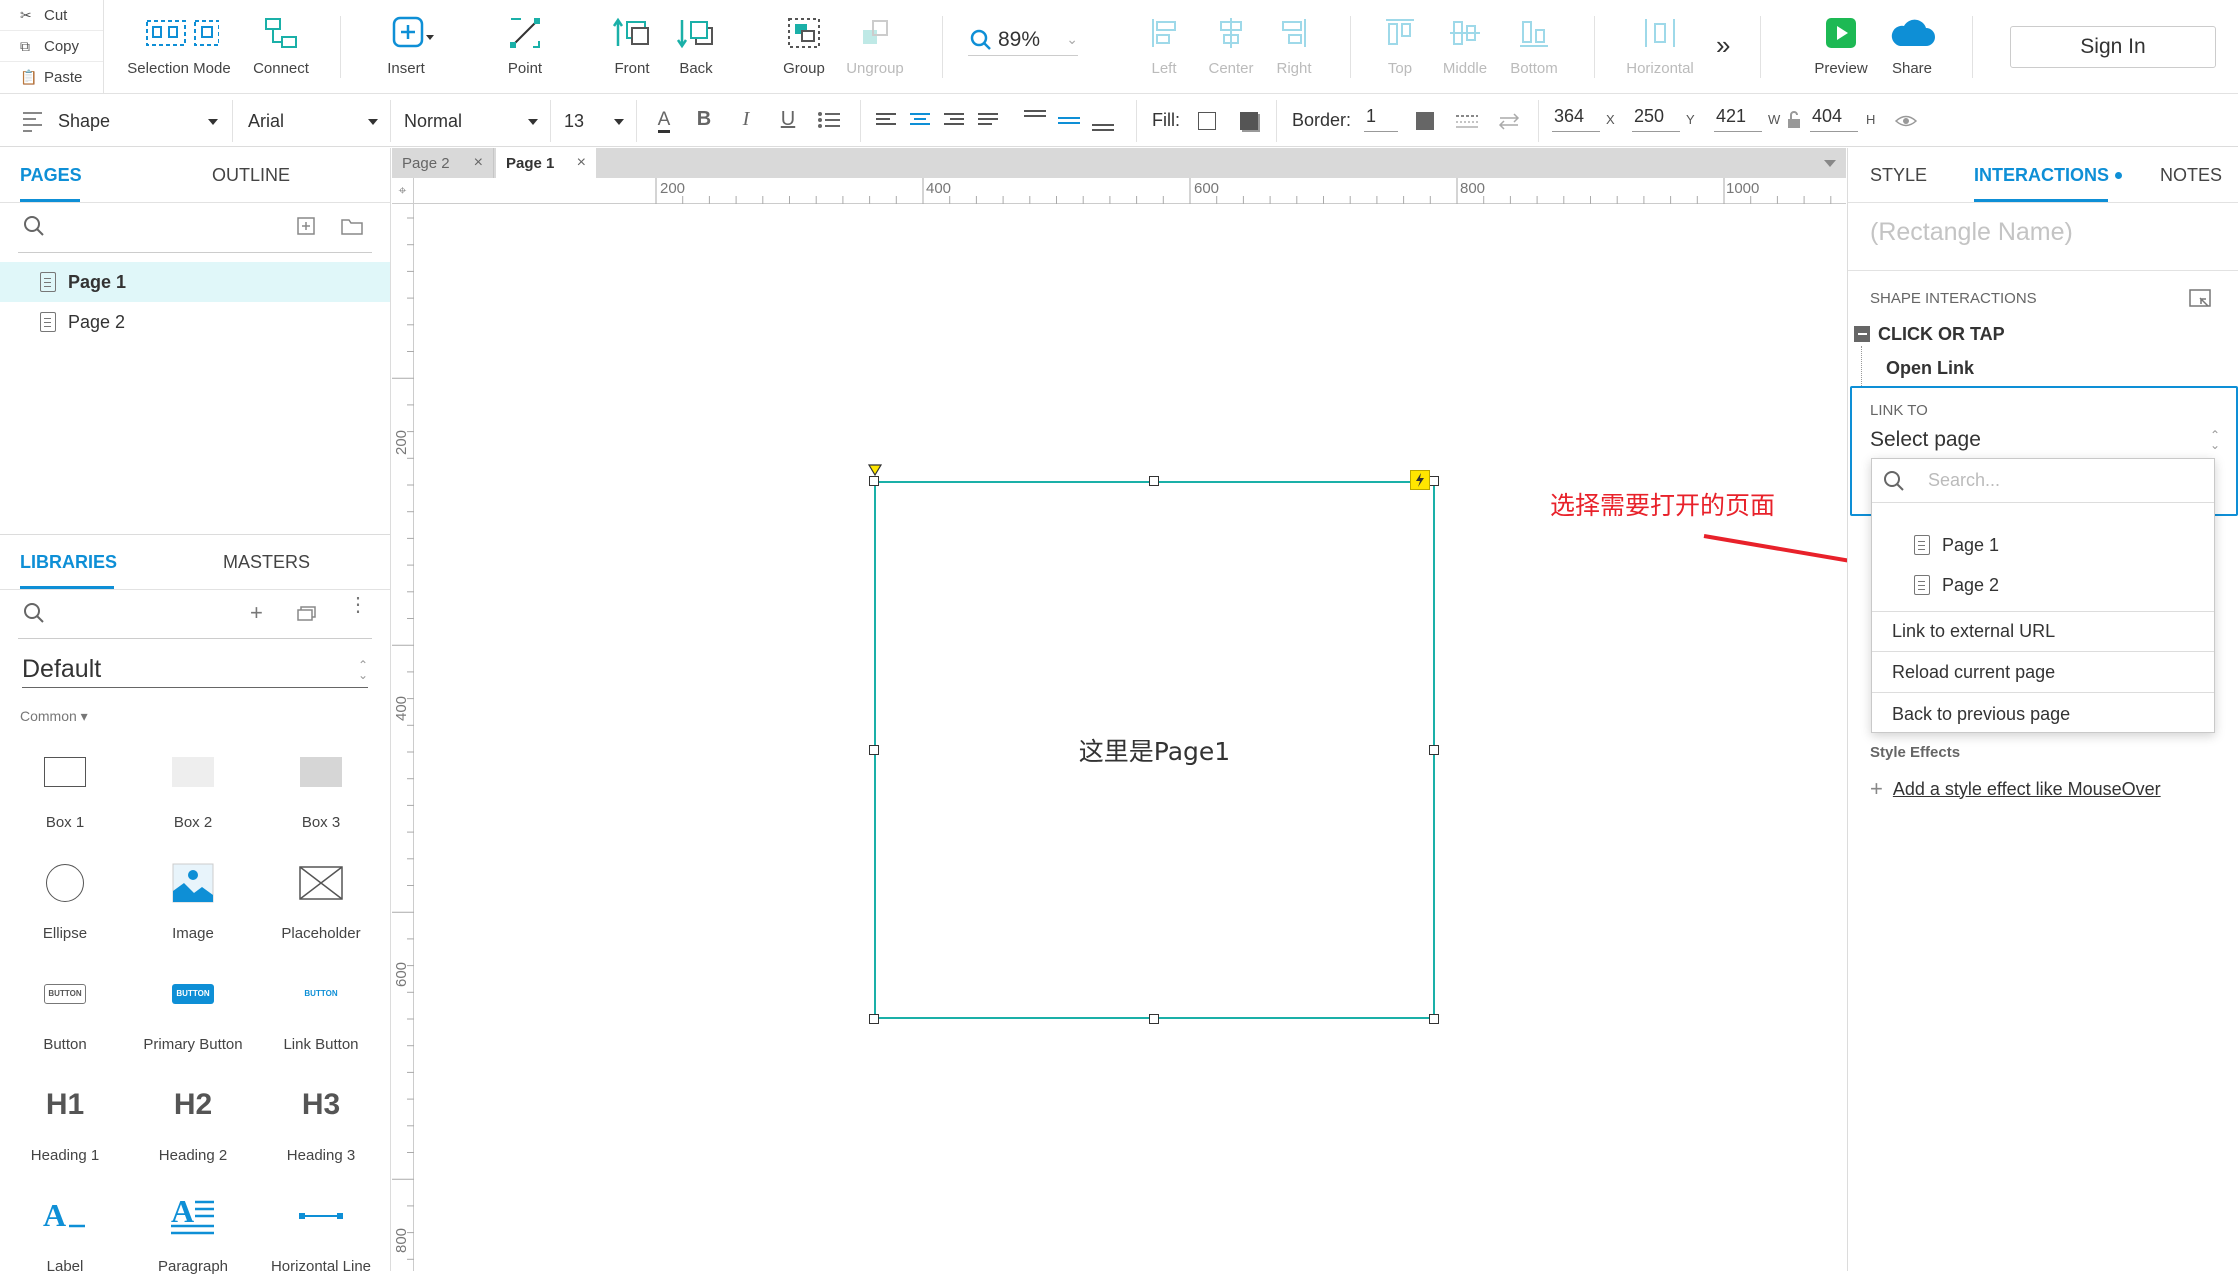  What do you see at coordinates (1509, 121) in the screenshot?
I see `arrow-style-icon` at bounding box center [1509, 121].